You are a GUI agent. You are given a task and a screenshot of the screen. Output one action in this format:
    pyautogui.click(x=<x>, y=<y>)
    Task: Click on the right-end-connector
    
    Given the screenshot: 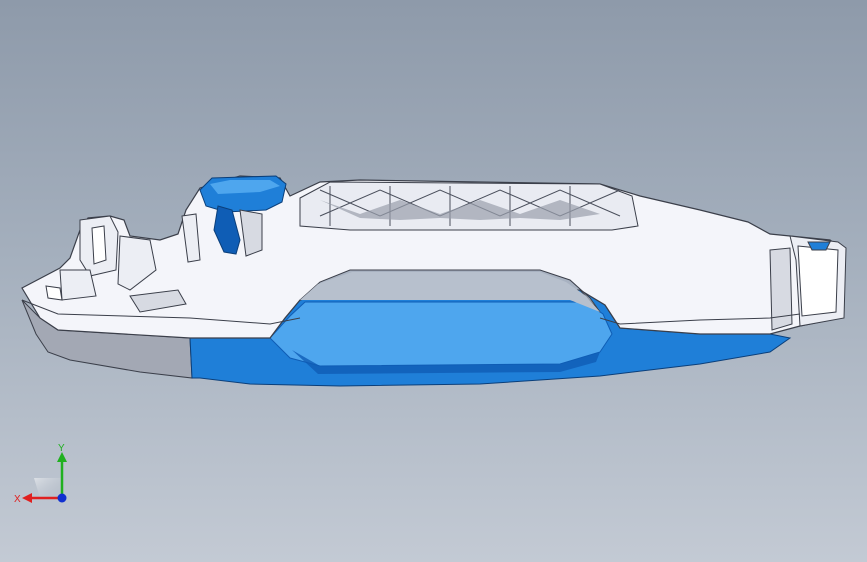 What is the action you would take?
    pyautogui.click(x=808, y=283)
    